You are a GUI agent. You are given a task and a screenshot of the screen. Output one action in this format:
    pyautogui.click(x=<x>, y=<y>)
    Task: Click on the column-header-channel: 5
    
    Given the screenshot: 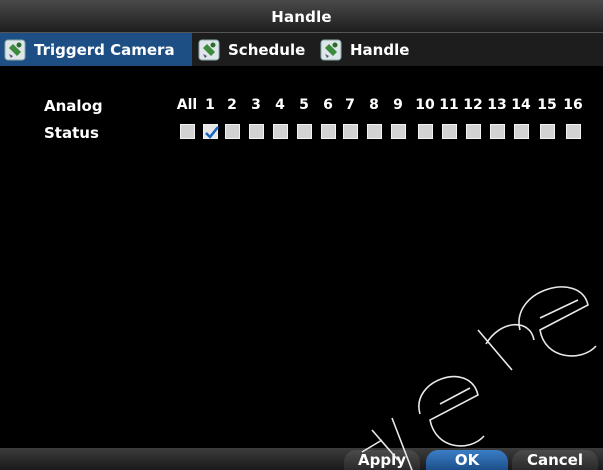 What is the action you would take?
    pyautogui.click(x=304, y=105)
    